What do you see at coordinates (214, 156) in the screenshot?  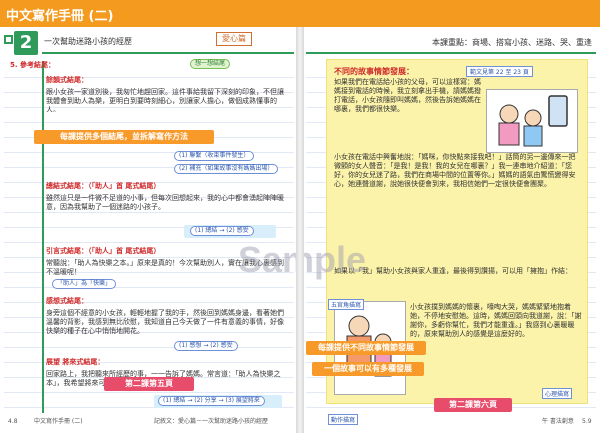 I see `note-1a: (1) 聯繫（收束事件發生）` at bounding box center [214, 156].